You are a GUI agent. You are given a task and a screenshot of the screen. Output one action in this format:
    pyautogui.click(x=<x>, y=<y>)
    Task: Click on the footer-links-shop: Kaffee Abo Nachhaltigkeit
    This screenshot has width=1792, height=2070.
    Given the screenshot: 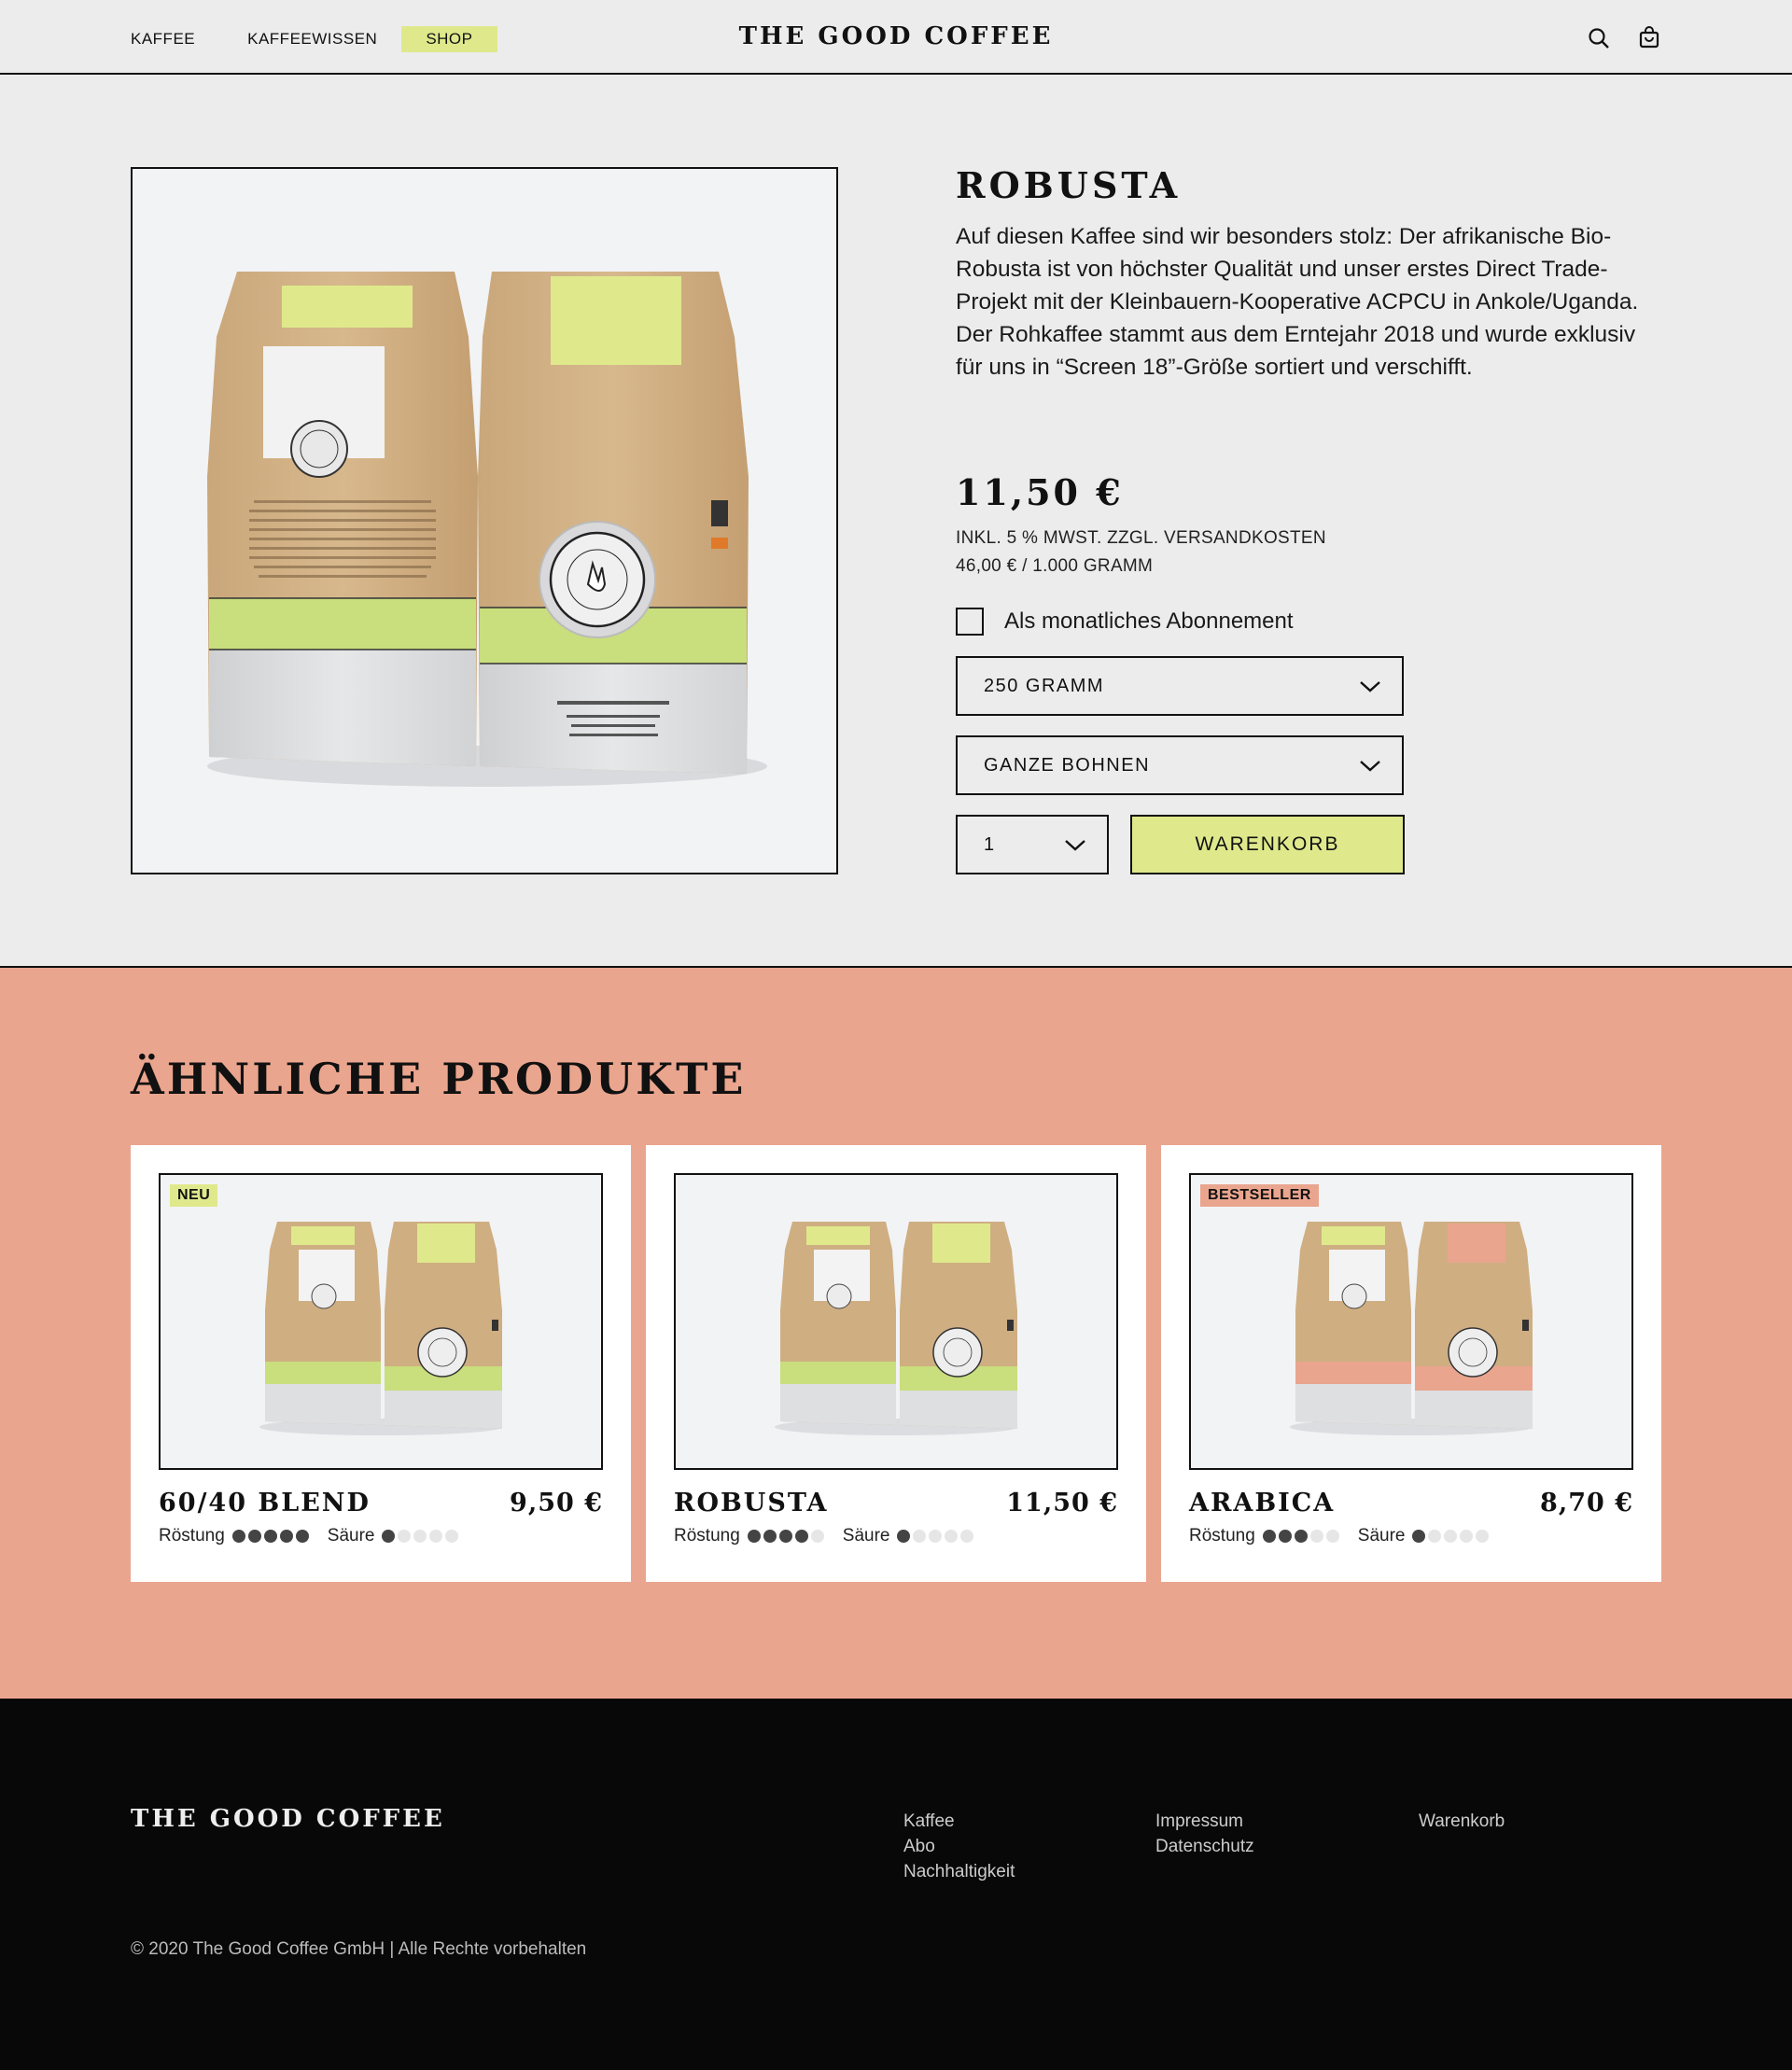 What is the action you would take?
    pyautogui.click(x=959, y=1846)
    